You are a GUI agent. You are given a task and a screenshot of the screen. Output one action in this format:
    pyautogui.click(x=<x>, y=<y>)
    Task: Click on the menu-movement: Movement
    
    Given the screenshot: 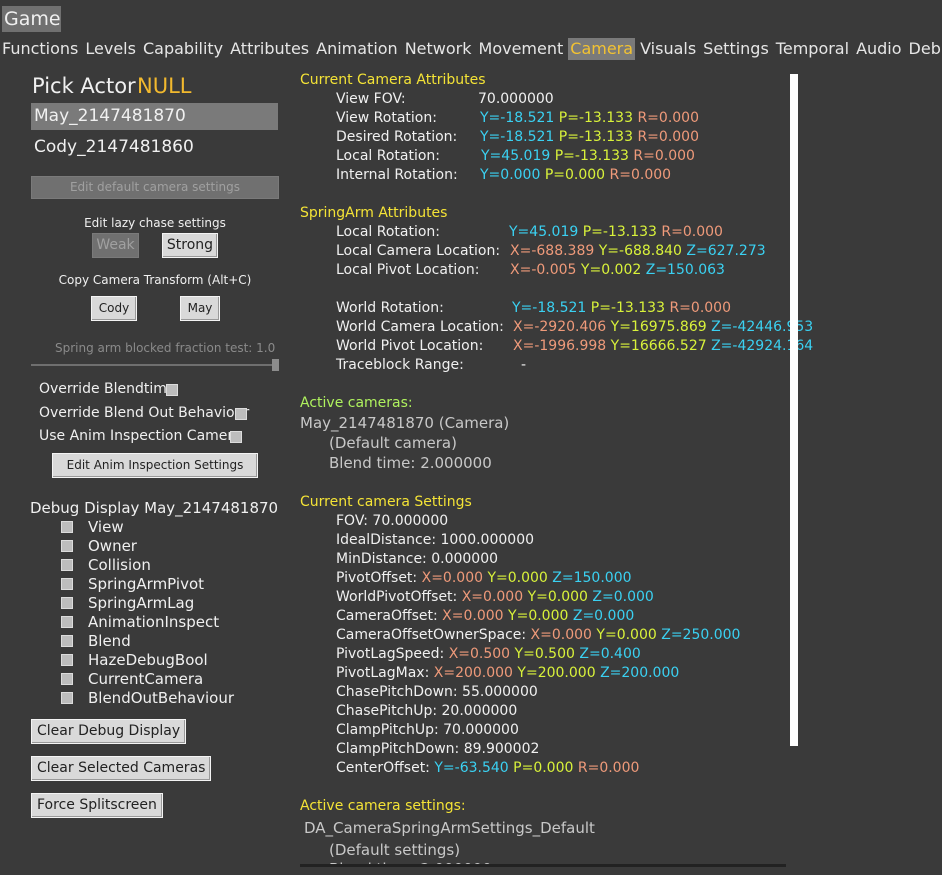 What is the action you would take?
    pyautogui.click(x=521, y=49)
    